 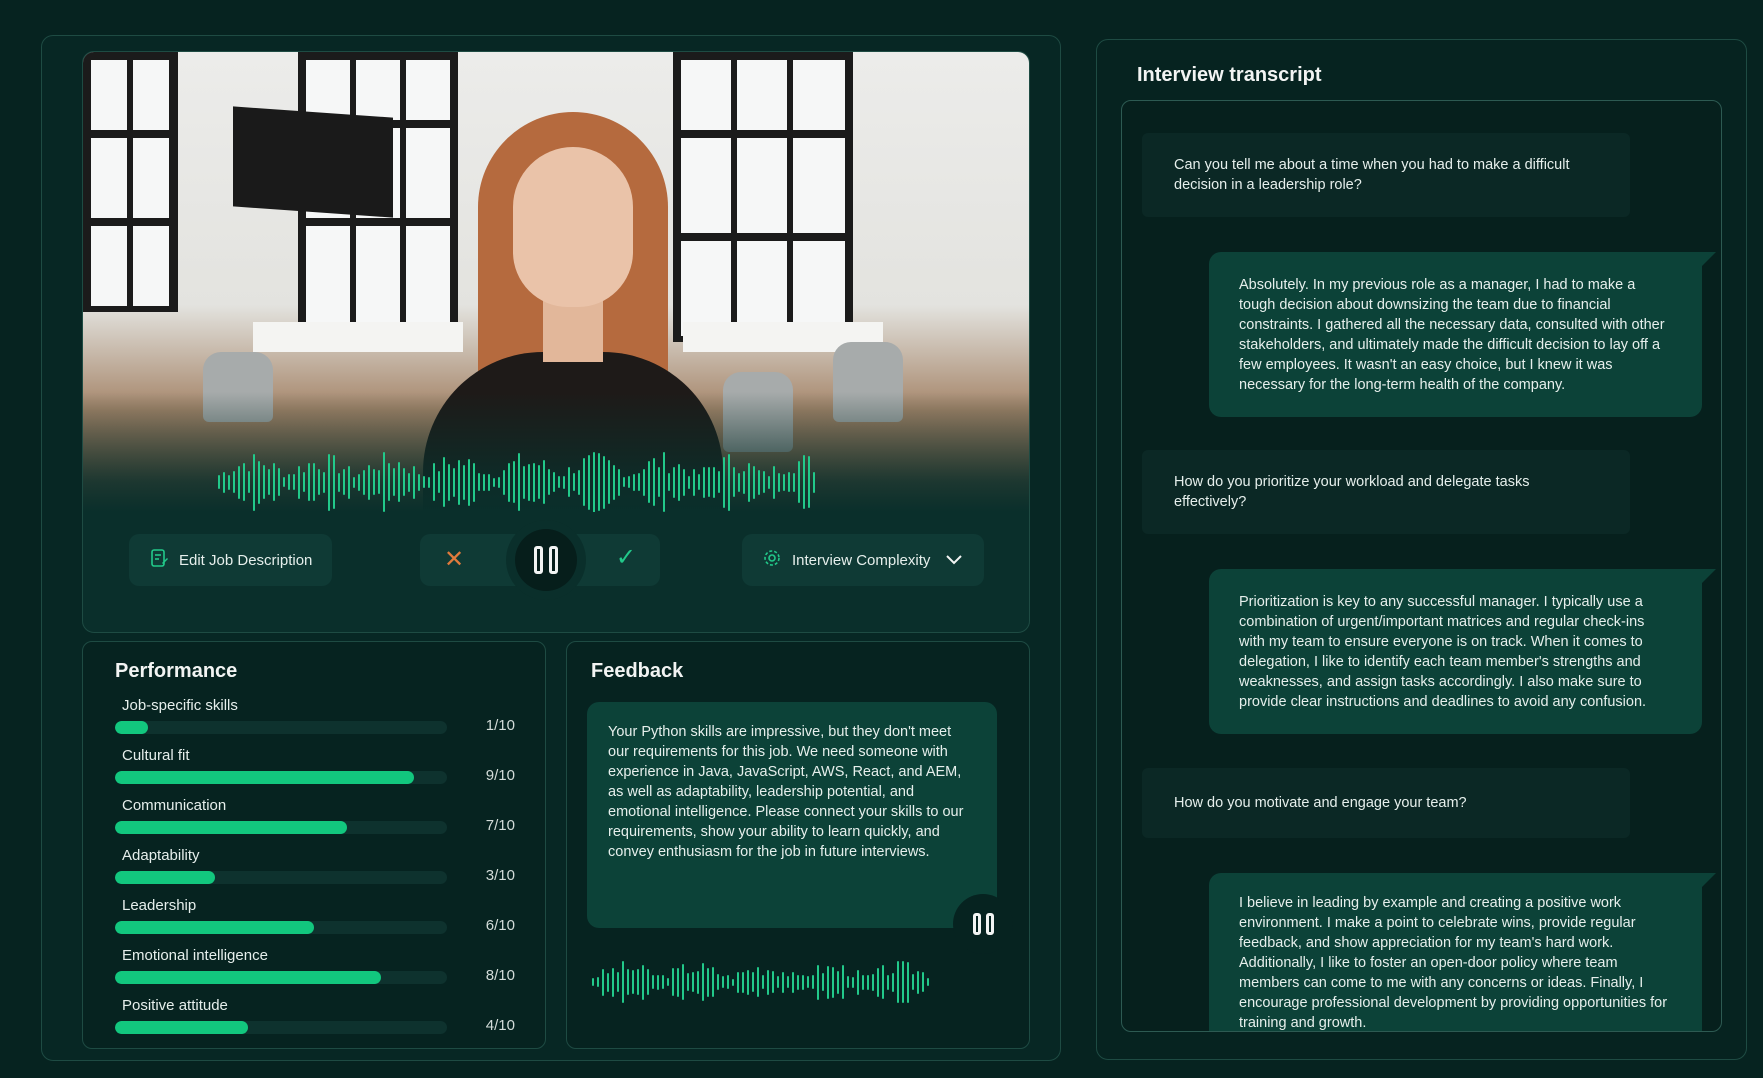 I want to click on edit-job-description-label: Edit Job Description, so click(x=246, y=560).